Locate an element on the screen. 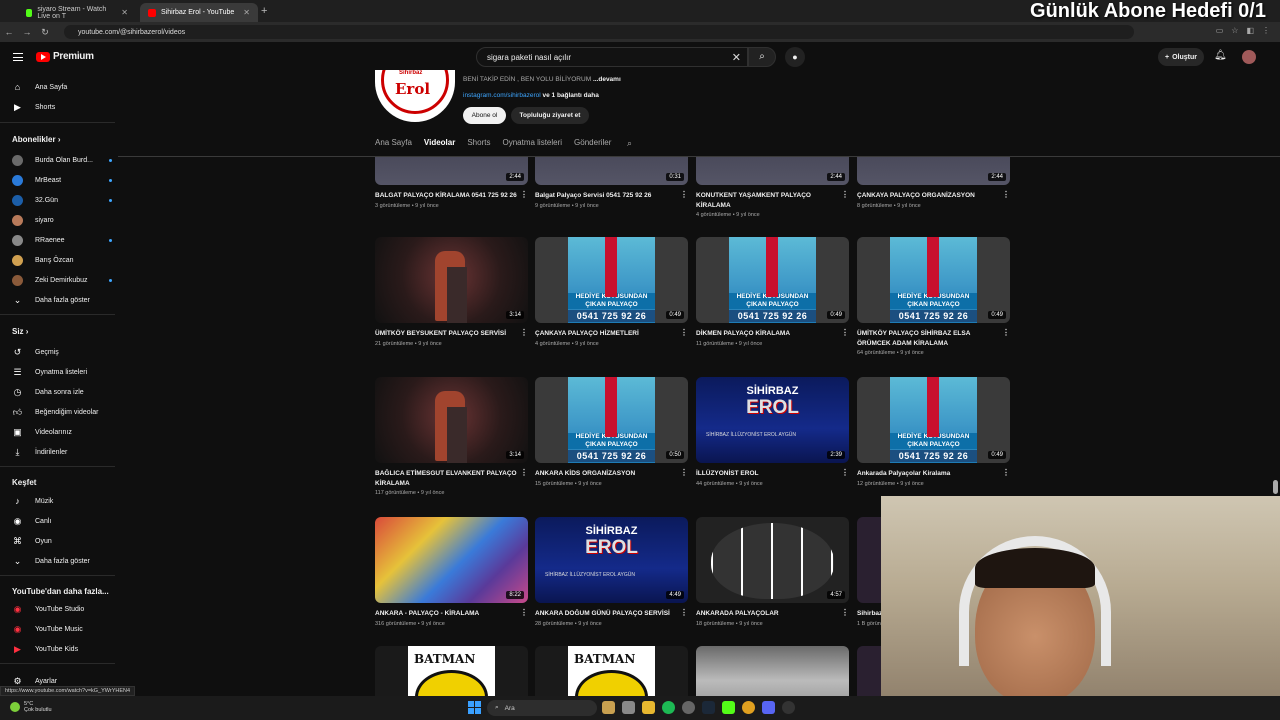 This screenshot has height=720, width=1280. subscribe-button: Abone ol is located at coordinates (484, 115).